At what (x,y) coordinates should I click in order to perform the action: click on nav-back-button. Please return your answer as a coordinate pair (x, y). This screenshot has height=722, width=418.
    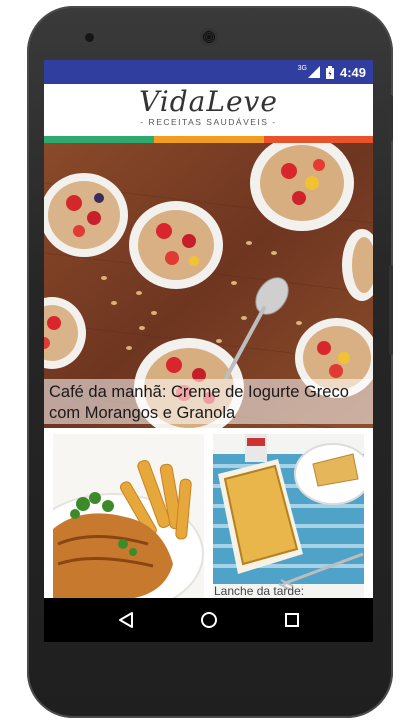
    Looking at the image, I should click on (126, 620).